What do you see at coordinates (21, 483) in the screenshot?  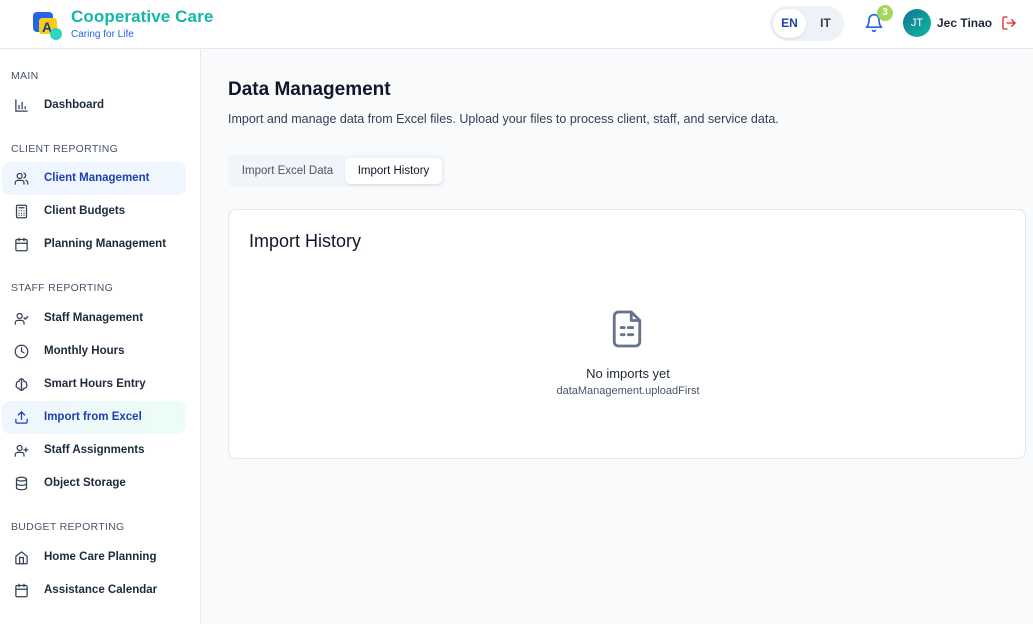 I see `database-icon` at bounding box center [21, 483].